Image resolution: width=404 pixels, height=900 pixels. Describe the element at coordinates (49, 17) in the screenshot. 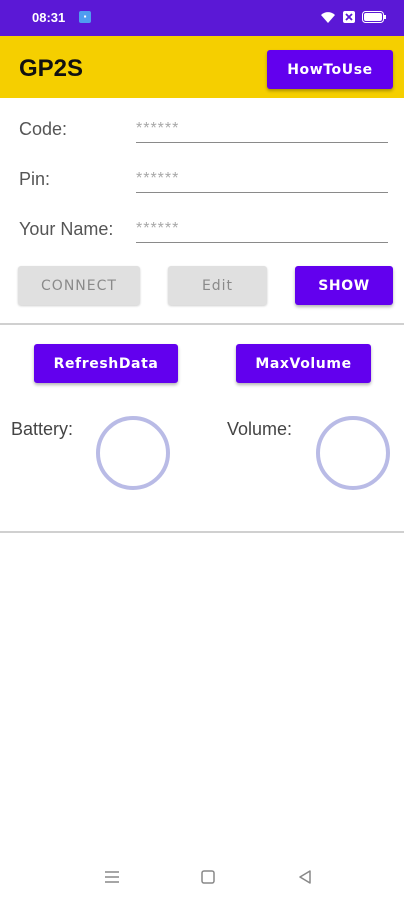

I see `status-time: 08:31` at that location.